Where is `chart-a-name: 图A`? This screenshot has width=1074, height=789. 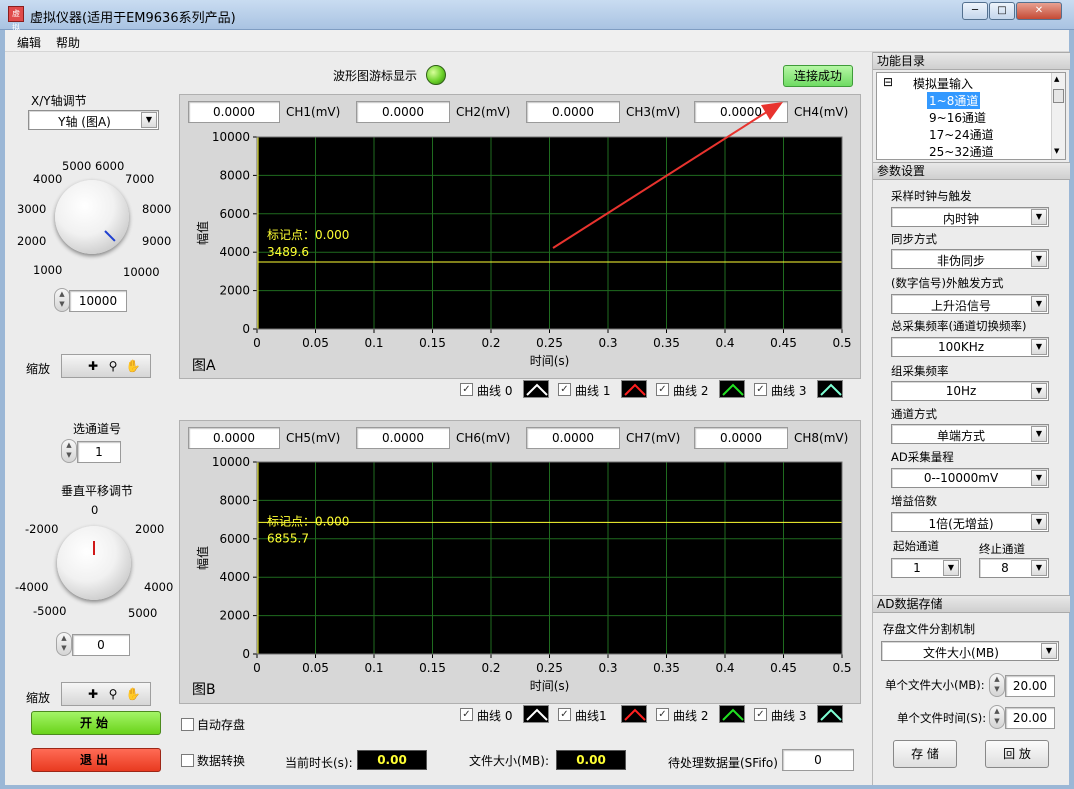
chart-a-name: 图A is located at coordinates (204, 366).